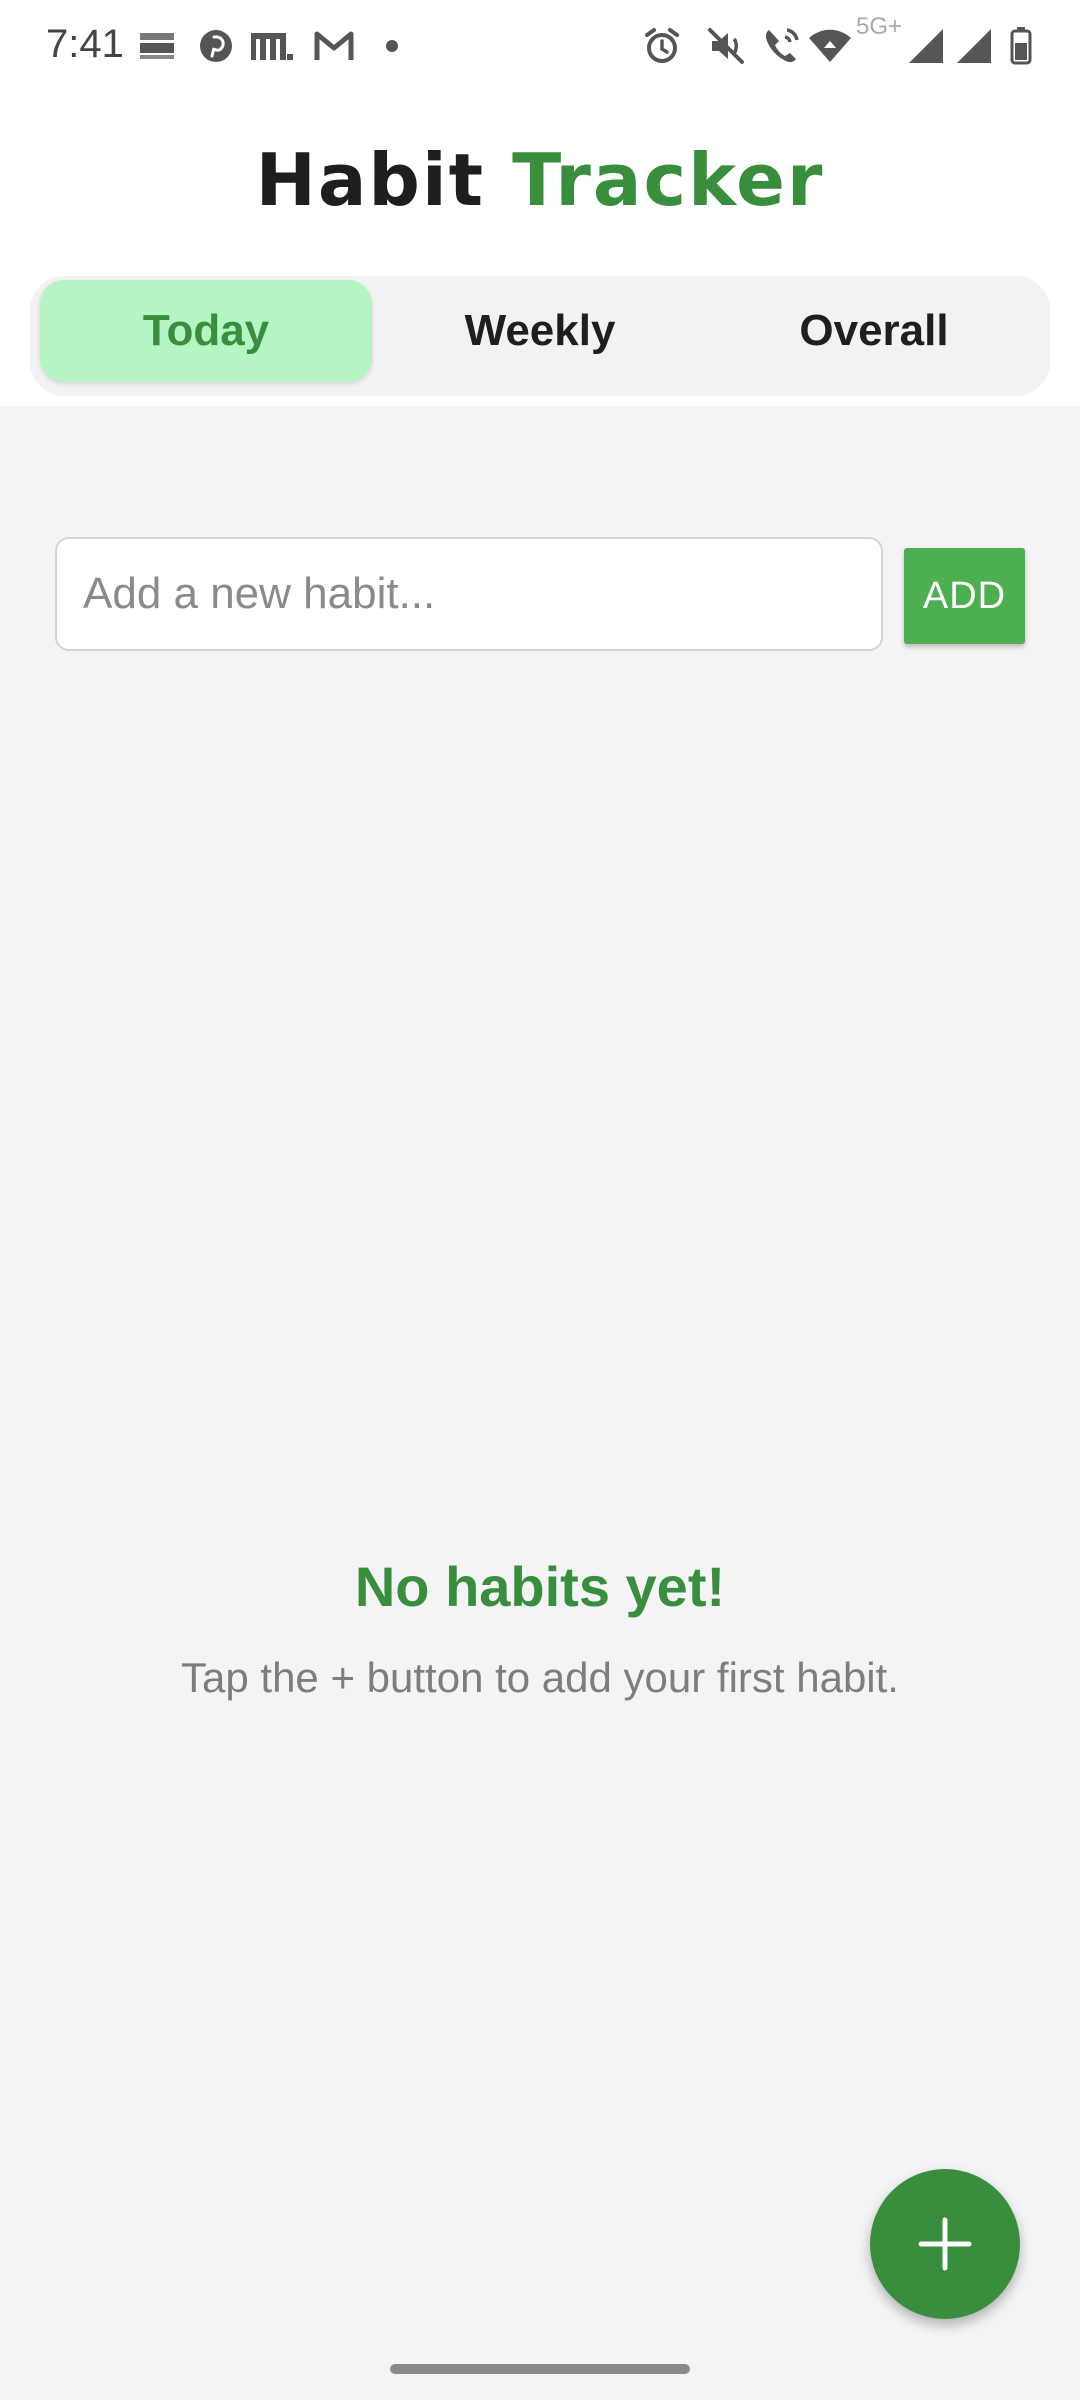 The width and height of the screenshot is (1080, 2400). I want to click on app-title: Habit Tracker, so click(540, 180).